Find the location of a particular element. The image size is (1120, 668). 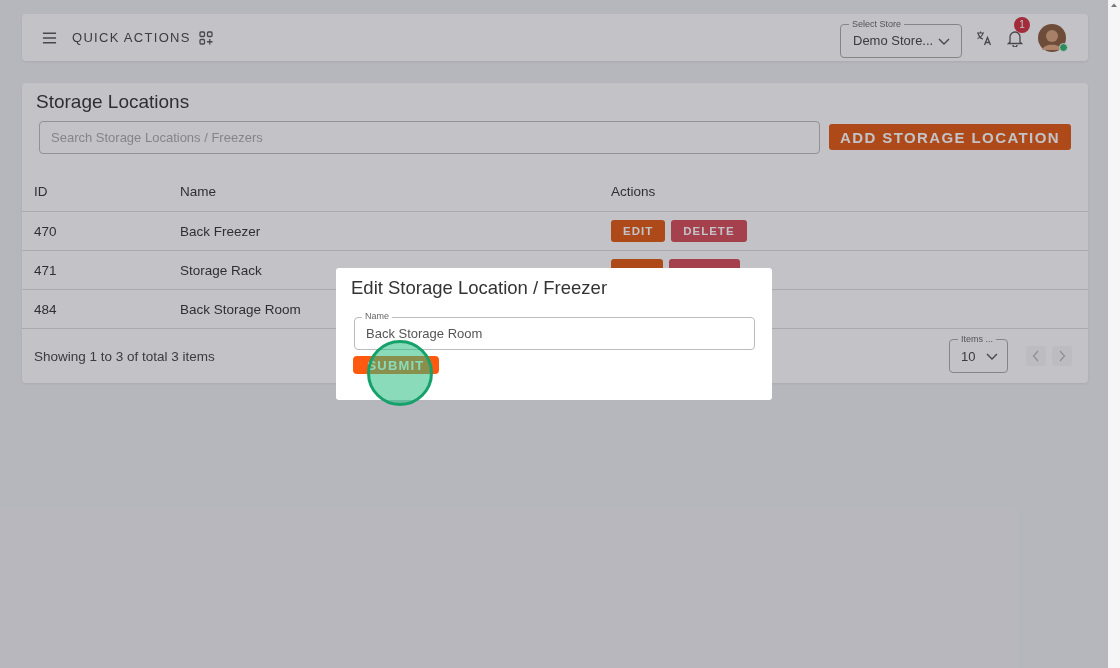

table-cell: Storage Rack is located at coordinates (221, 270).